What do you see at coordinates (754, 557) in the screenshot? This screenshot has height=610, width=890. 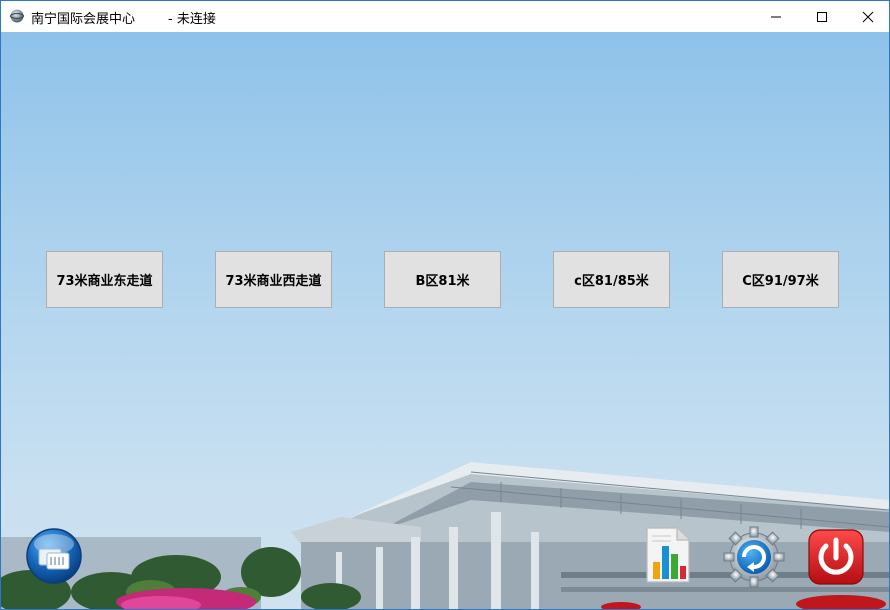 I see `settings-gear-icon` at bounding box center [754, 557].